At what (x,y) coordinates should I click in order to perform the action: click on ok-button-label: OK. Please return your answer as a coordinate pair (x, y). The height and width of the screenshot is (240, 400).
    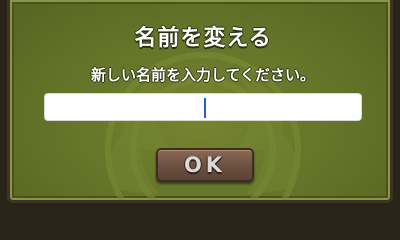
    Looking at the image, I should click on (205, 165).